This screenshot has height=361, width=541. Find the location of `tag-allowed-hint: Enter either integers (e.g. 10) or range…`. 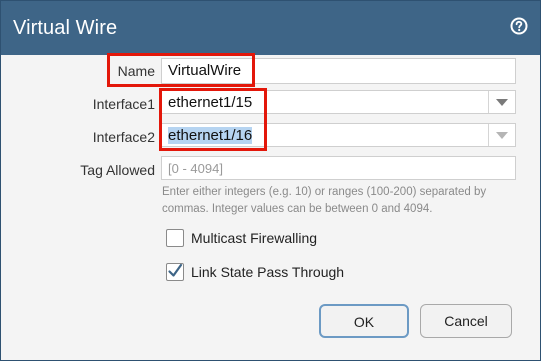

tag-allowed-hint: Enter either integers (e.g. 10) or range… is located at coordinates (324, 200).